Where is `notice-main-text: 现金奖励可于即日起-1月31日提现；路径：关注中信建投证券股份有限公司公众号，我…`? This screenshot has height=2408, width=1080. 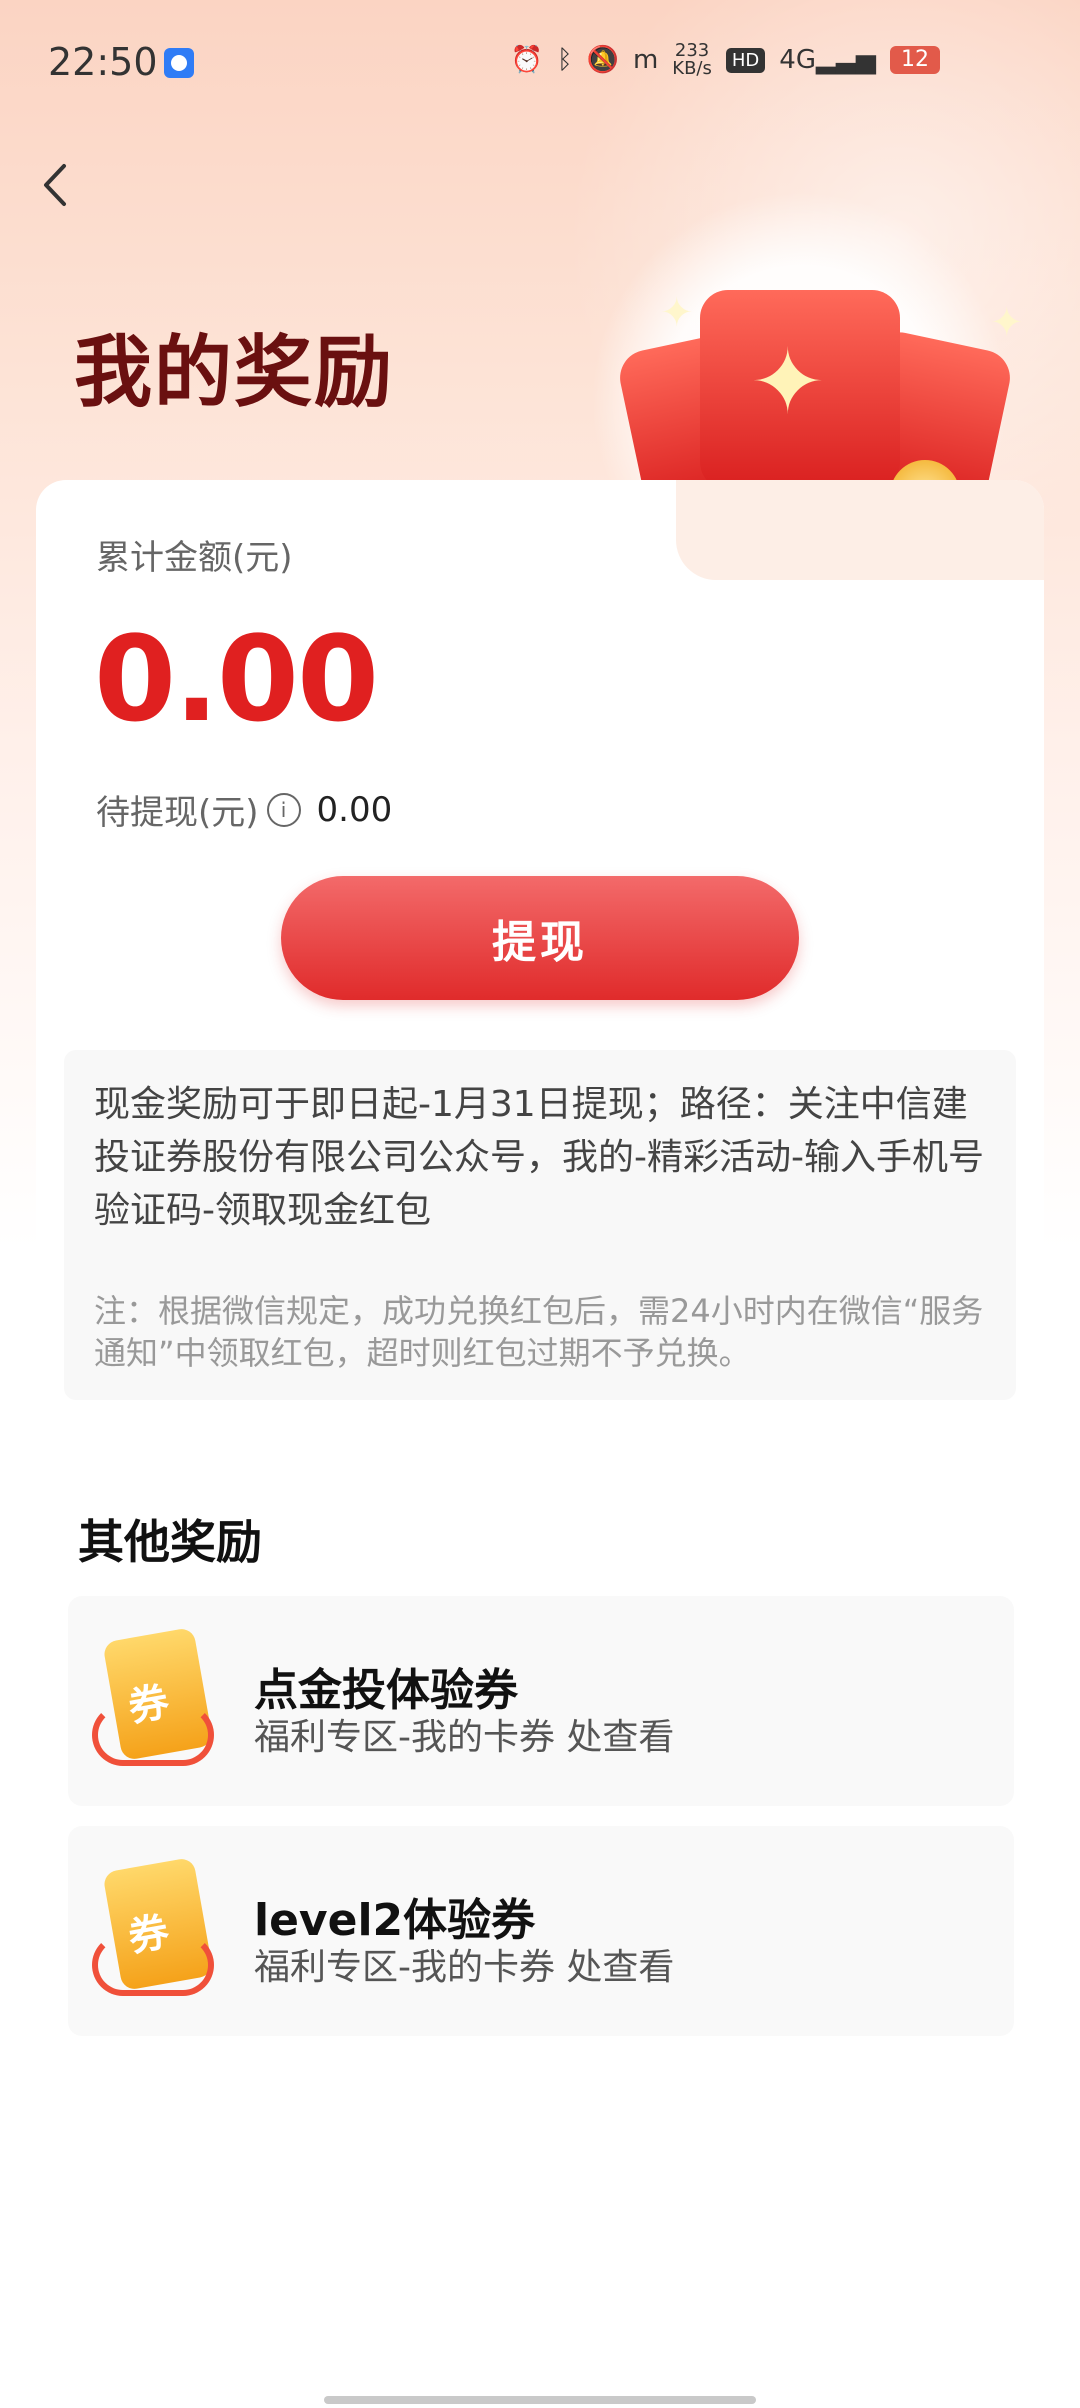 notice-main-text: 现金奖励可于即日起-1月31日提现；路径：关注中信建投证券股份有限公司公众号，我… is located at coordinates (539, 1157).